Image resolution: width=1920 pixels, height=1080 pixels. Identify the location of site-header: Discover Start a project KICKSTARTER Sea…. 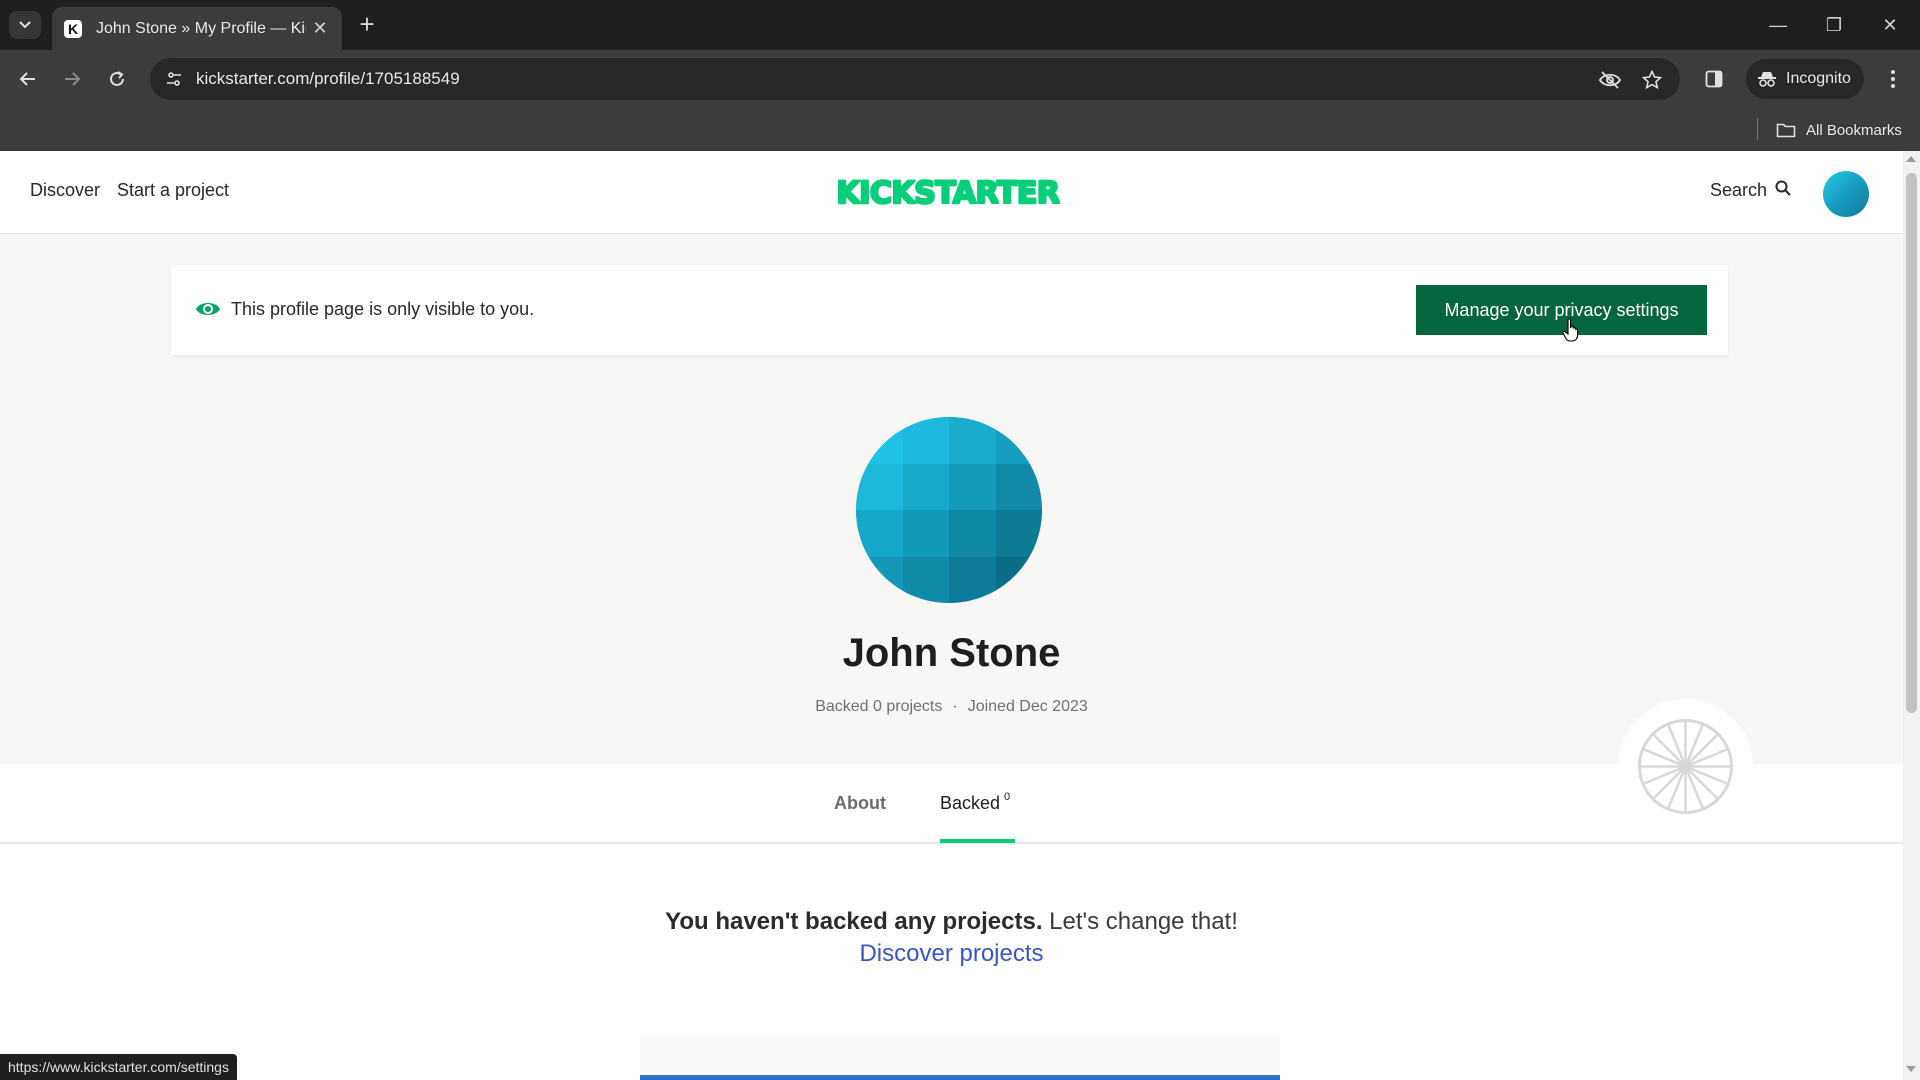
(951, 192).